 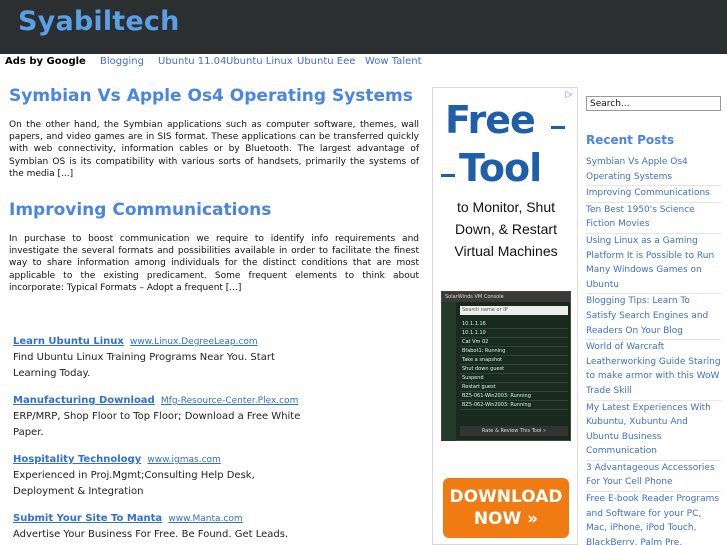 I want to click on console-row: Bfabot1: Running, so click(x=514, y=351).